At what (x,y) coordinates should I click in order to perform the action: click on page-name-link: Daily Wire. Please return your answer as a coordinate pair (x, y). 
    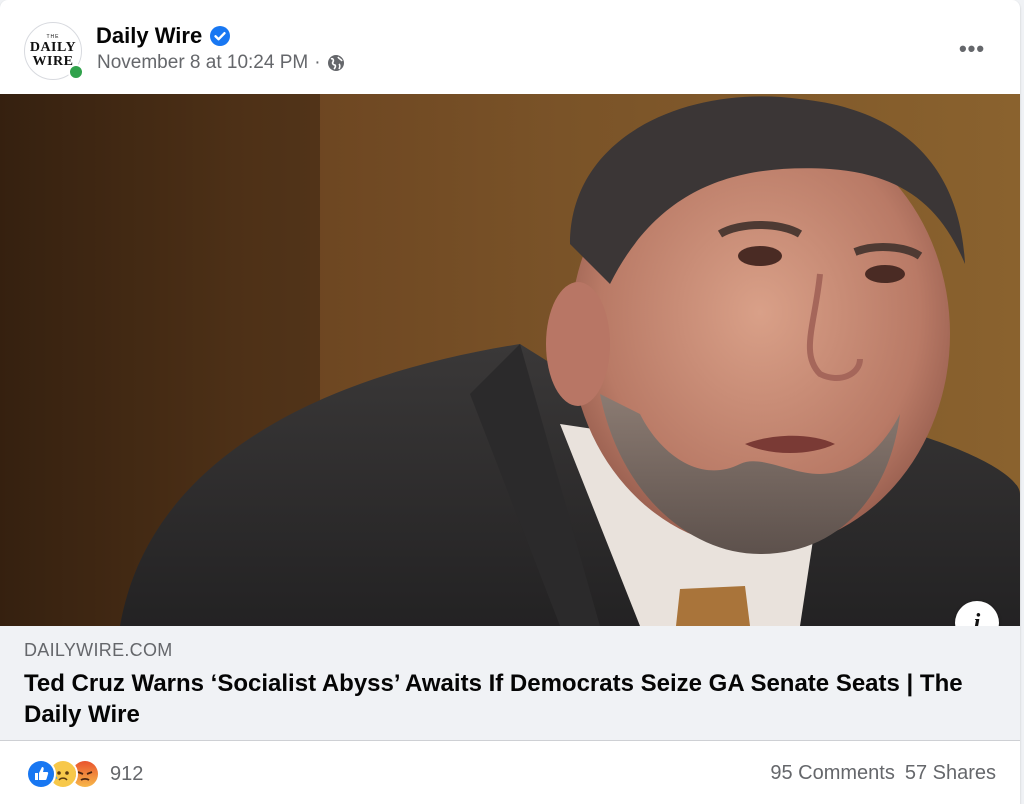
    Looking at the image, I should click on (149, 36).